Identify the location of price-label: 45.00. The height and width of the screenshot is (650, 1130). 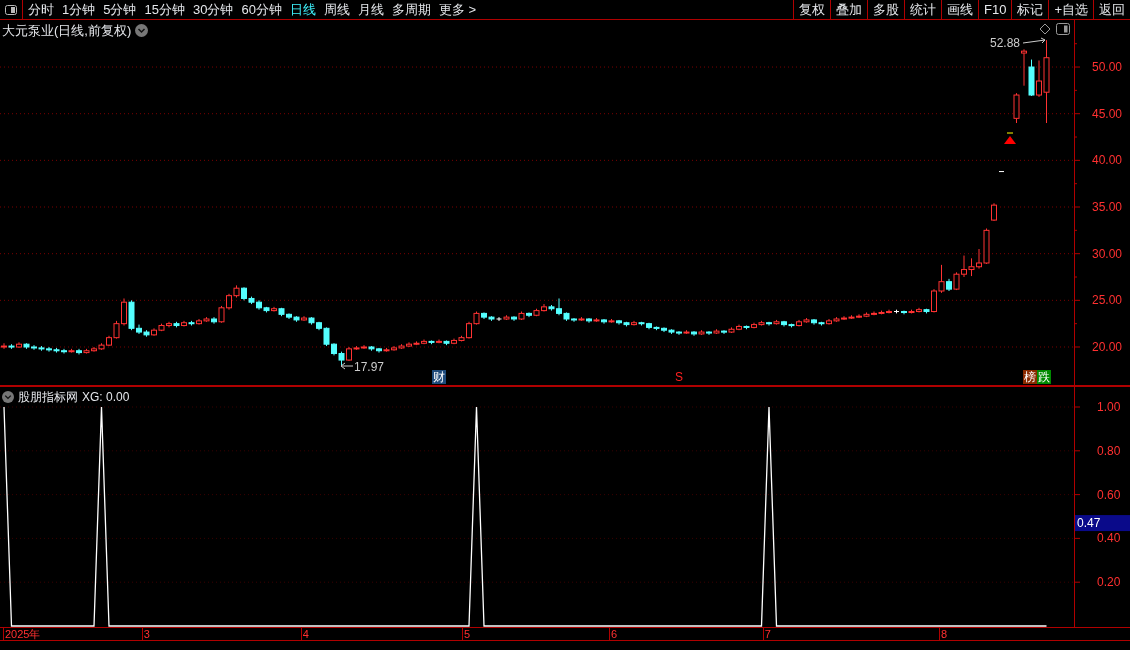
(1107, 113).